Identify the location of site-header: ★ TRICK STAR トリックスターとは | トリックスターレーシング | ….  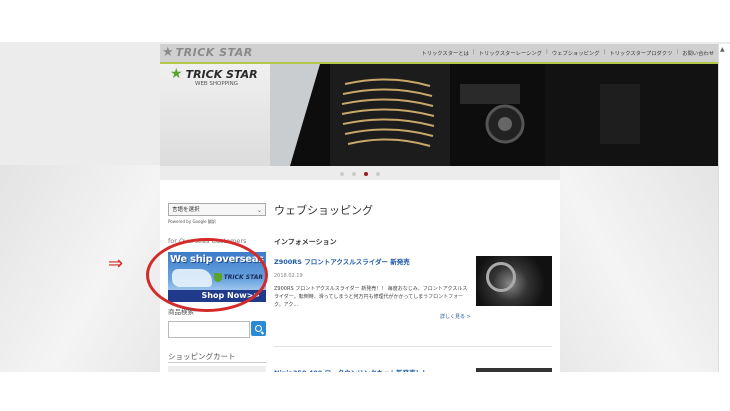
(439, 54).